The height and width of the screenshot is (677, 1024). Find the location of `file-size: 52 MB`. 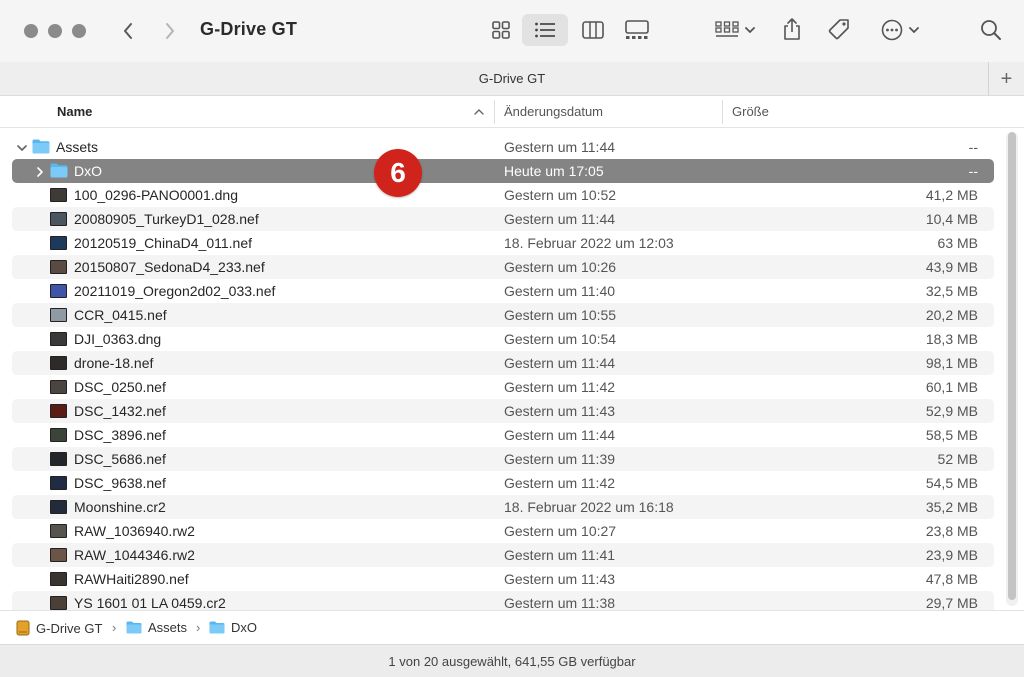

file-size: 52 MB is located at coordinates (957, 459).